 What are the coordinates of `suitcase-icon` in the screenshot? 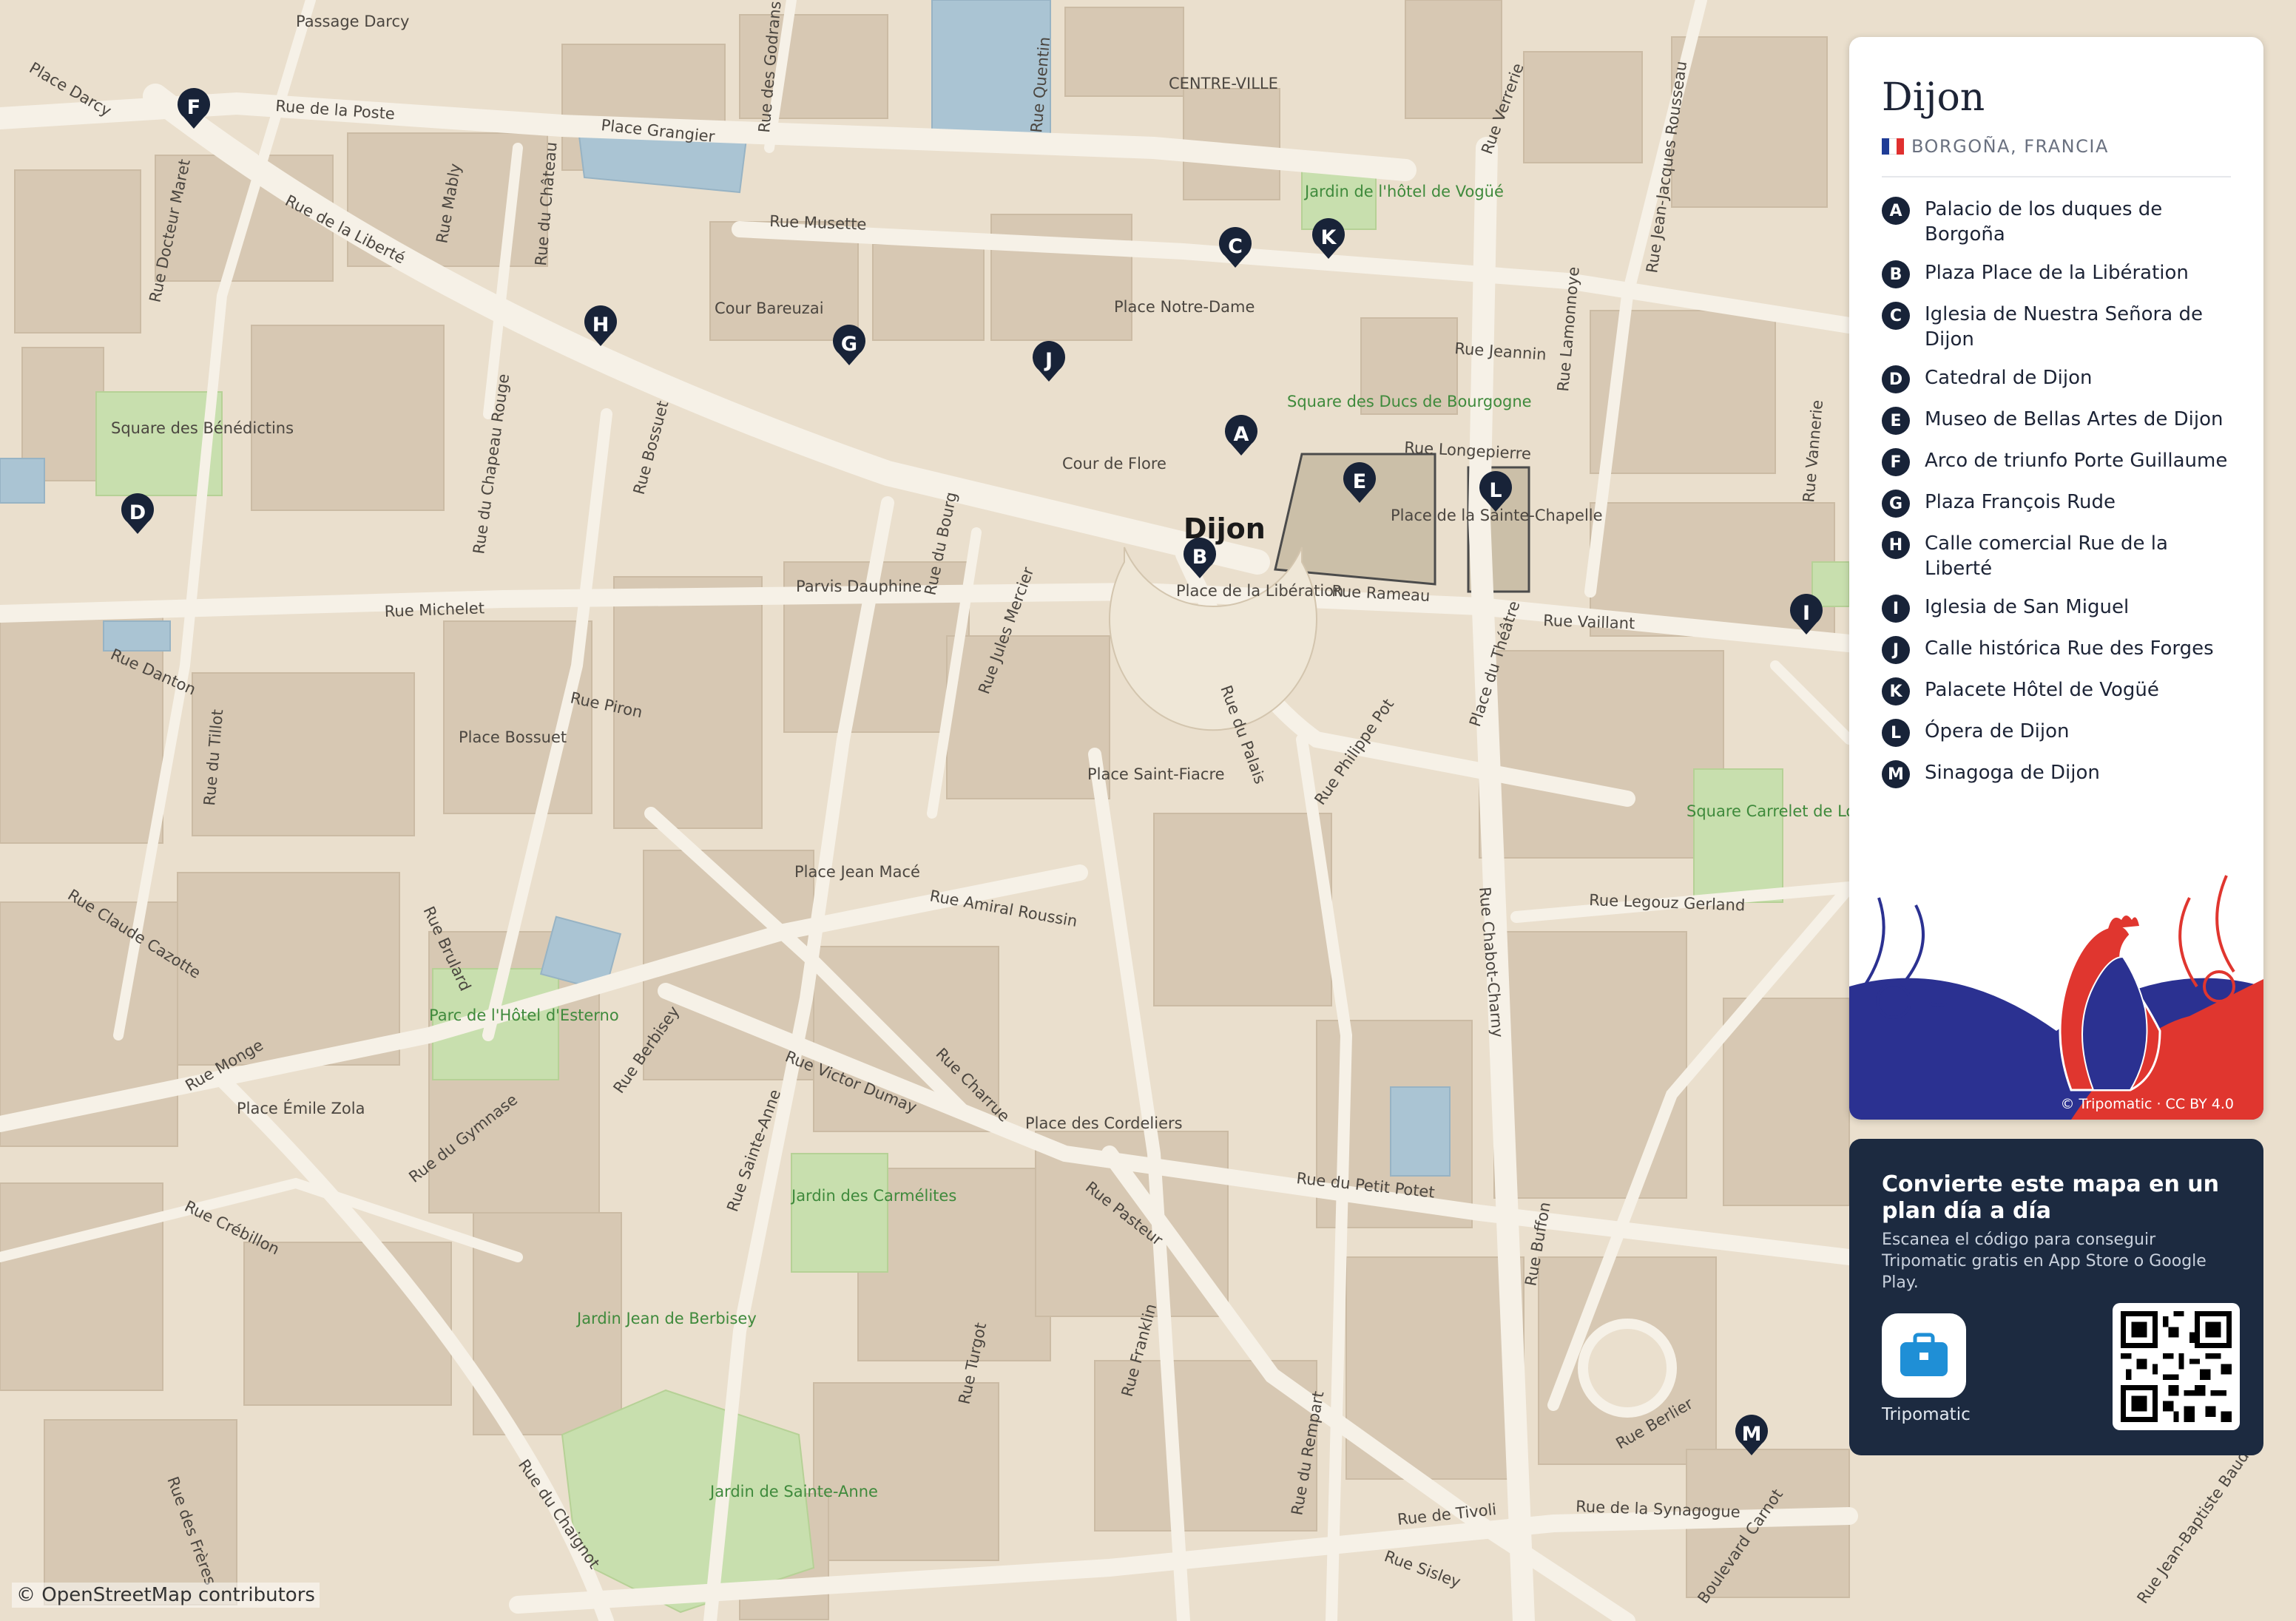 It's located at (1924, 1354).